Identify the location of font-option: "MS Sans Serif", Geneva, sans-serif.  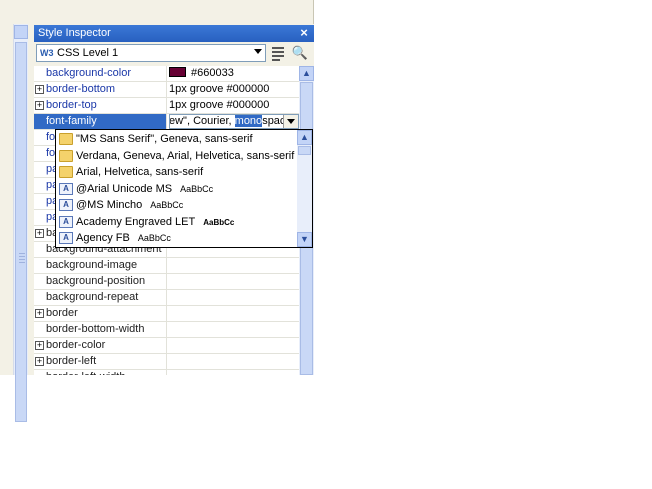
(177, 139).